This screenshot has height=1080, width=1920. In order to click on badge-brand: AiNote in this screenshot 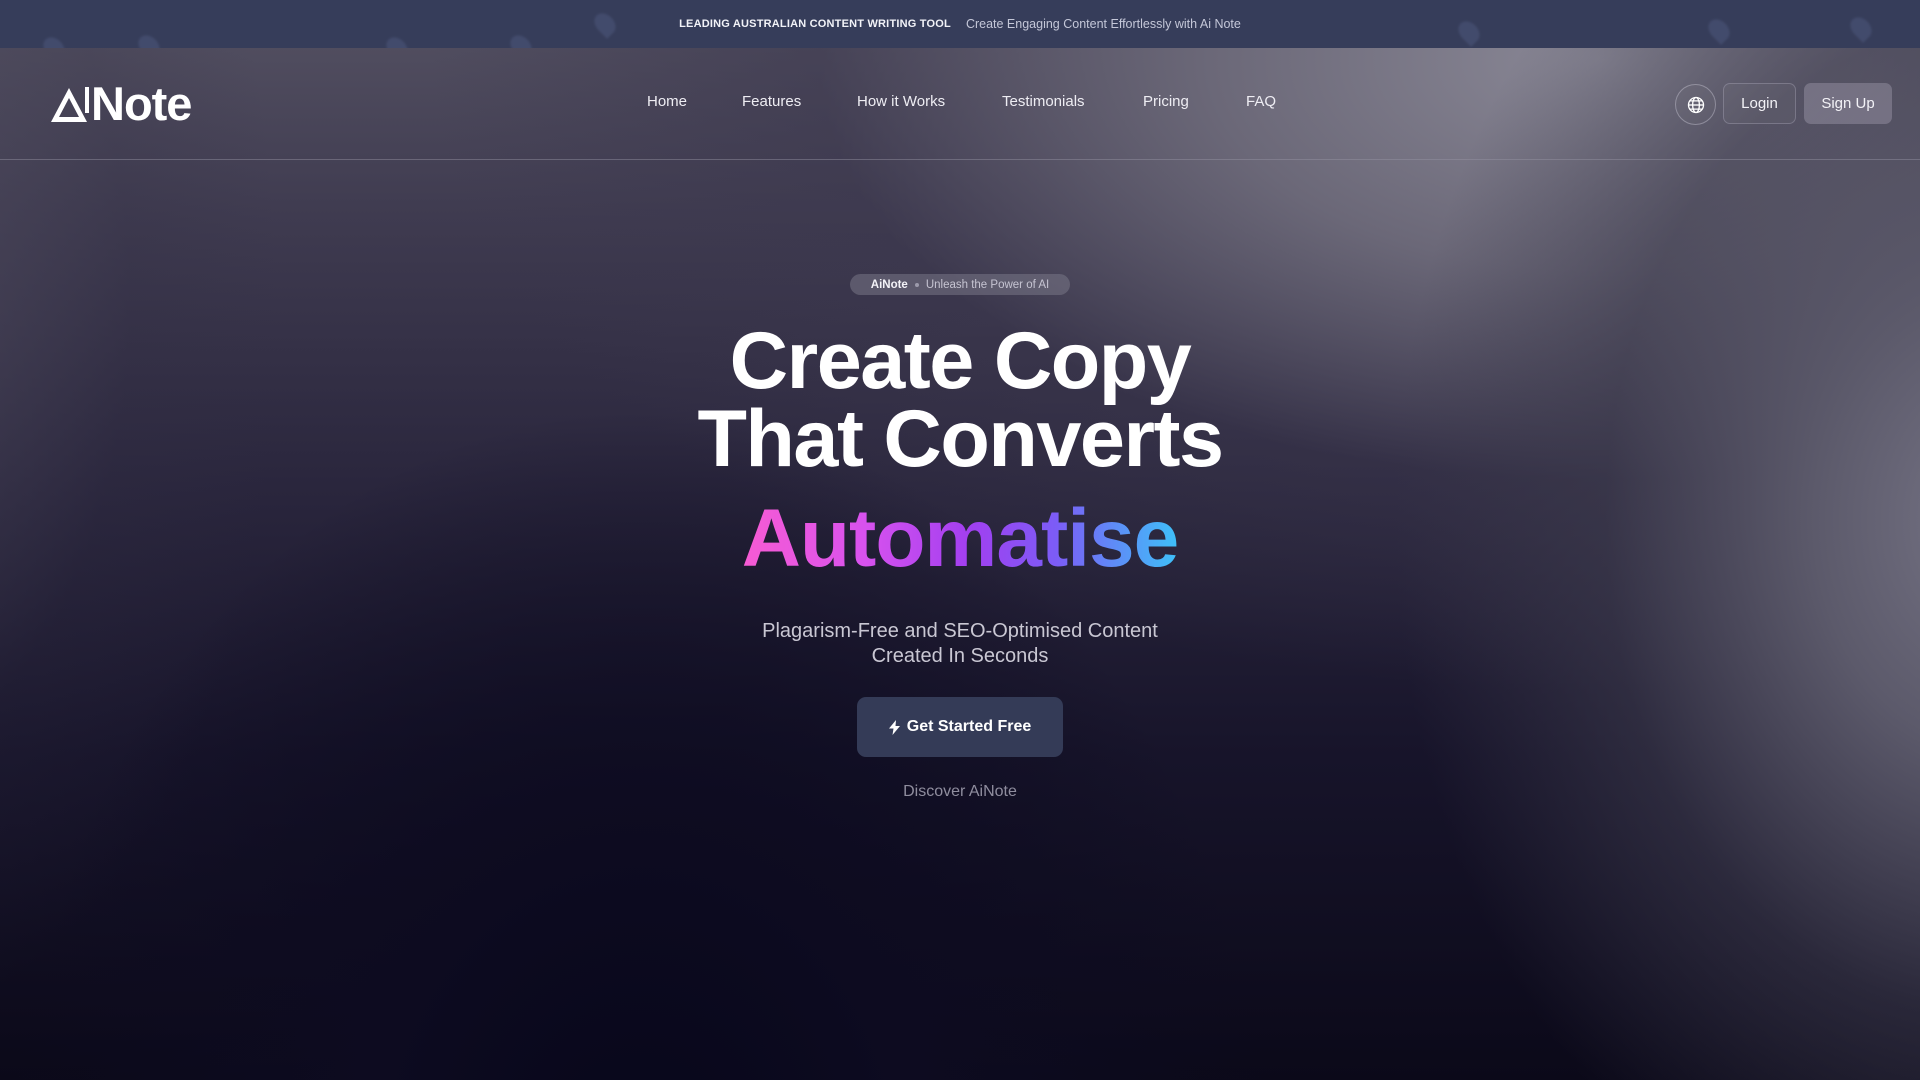, I will do `click(889, 284)`.